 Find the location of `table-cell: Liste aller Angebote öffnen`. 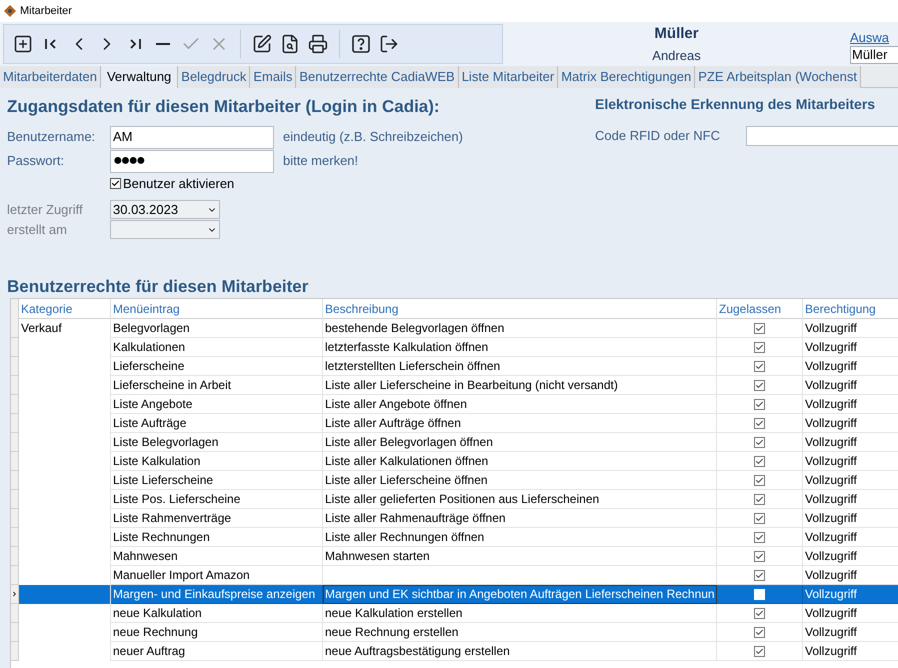

table-cell: Liste aller Angebote öffnen is located at coordinates (520, 404).